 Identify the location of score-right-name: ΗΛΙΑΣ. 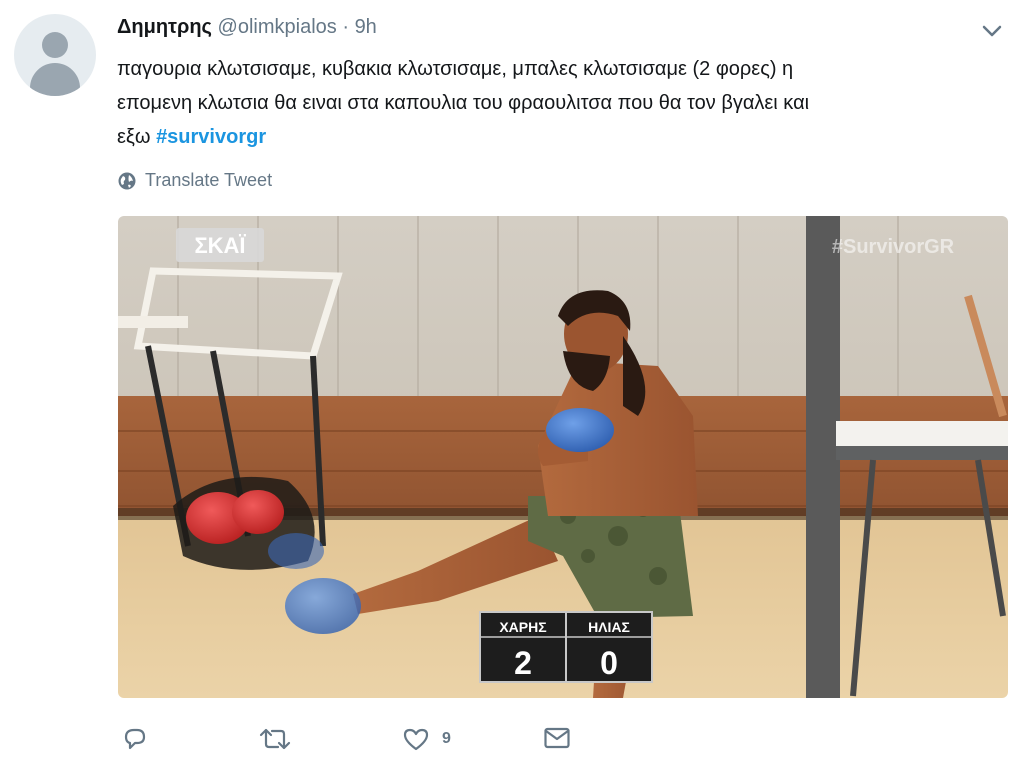
(609, 627).